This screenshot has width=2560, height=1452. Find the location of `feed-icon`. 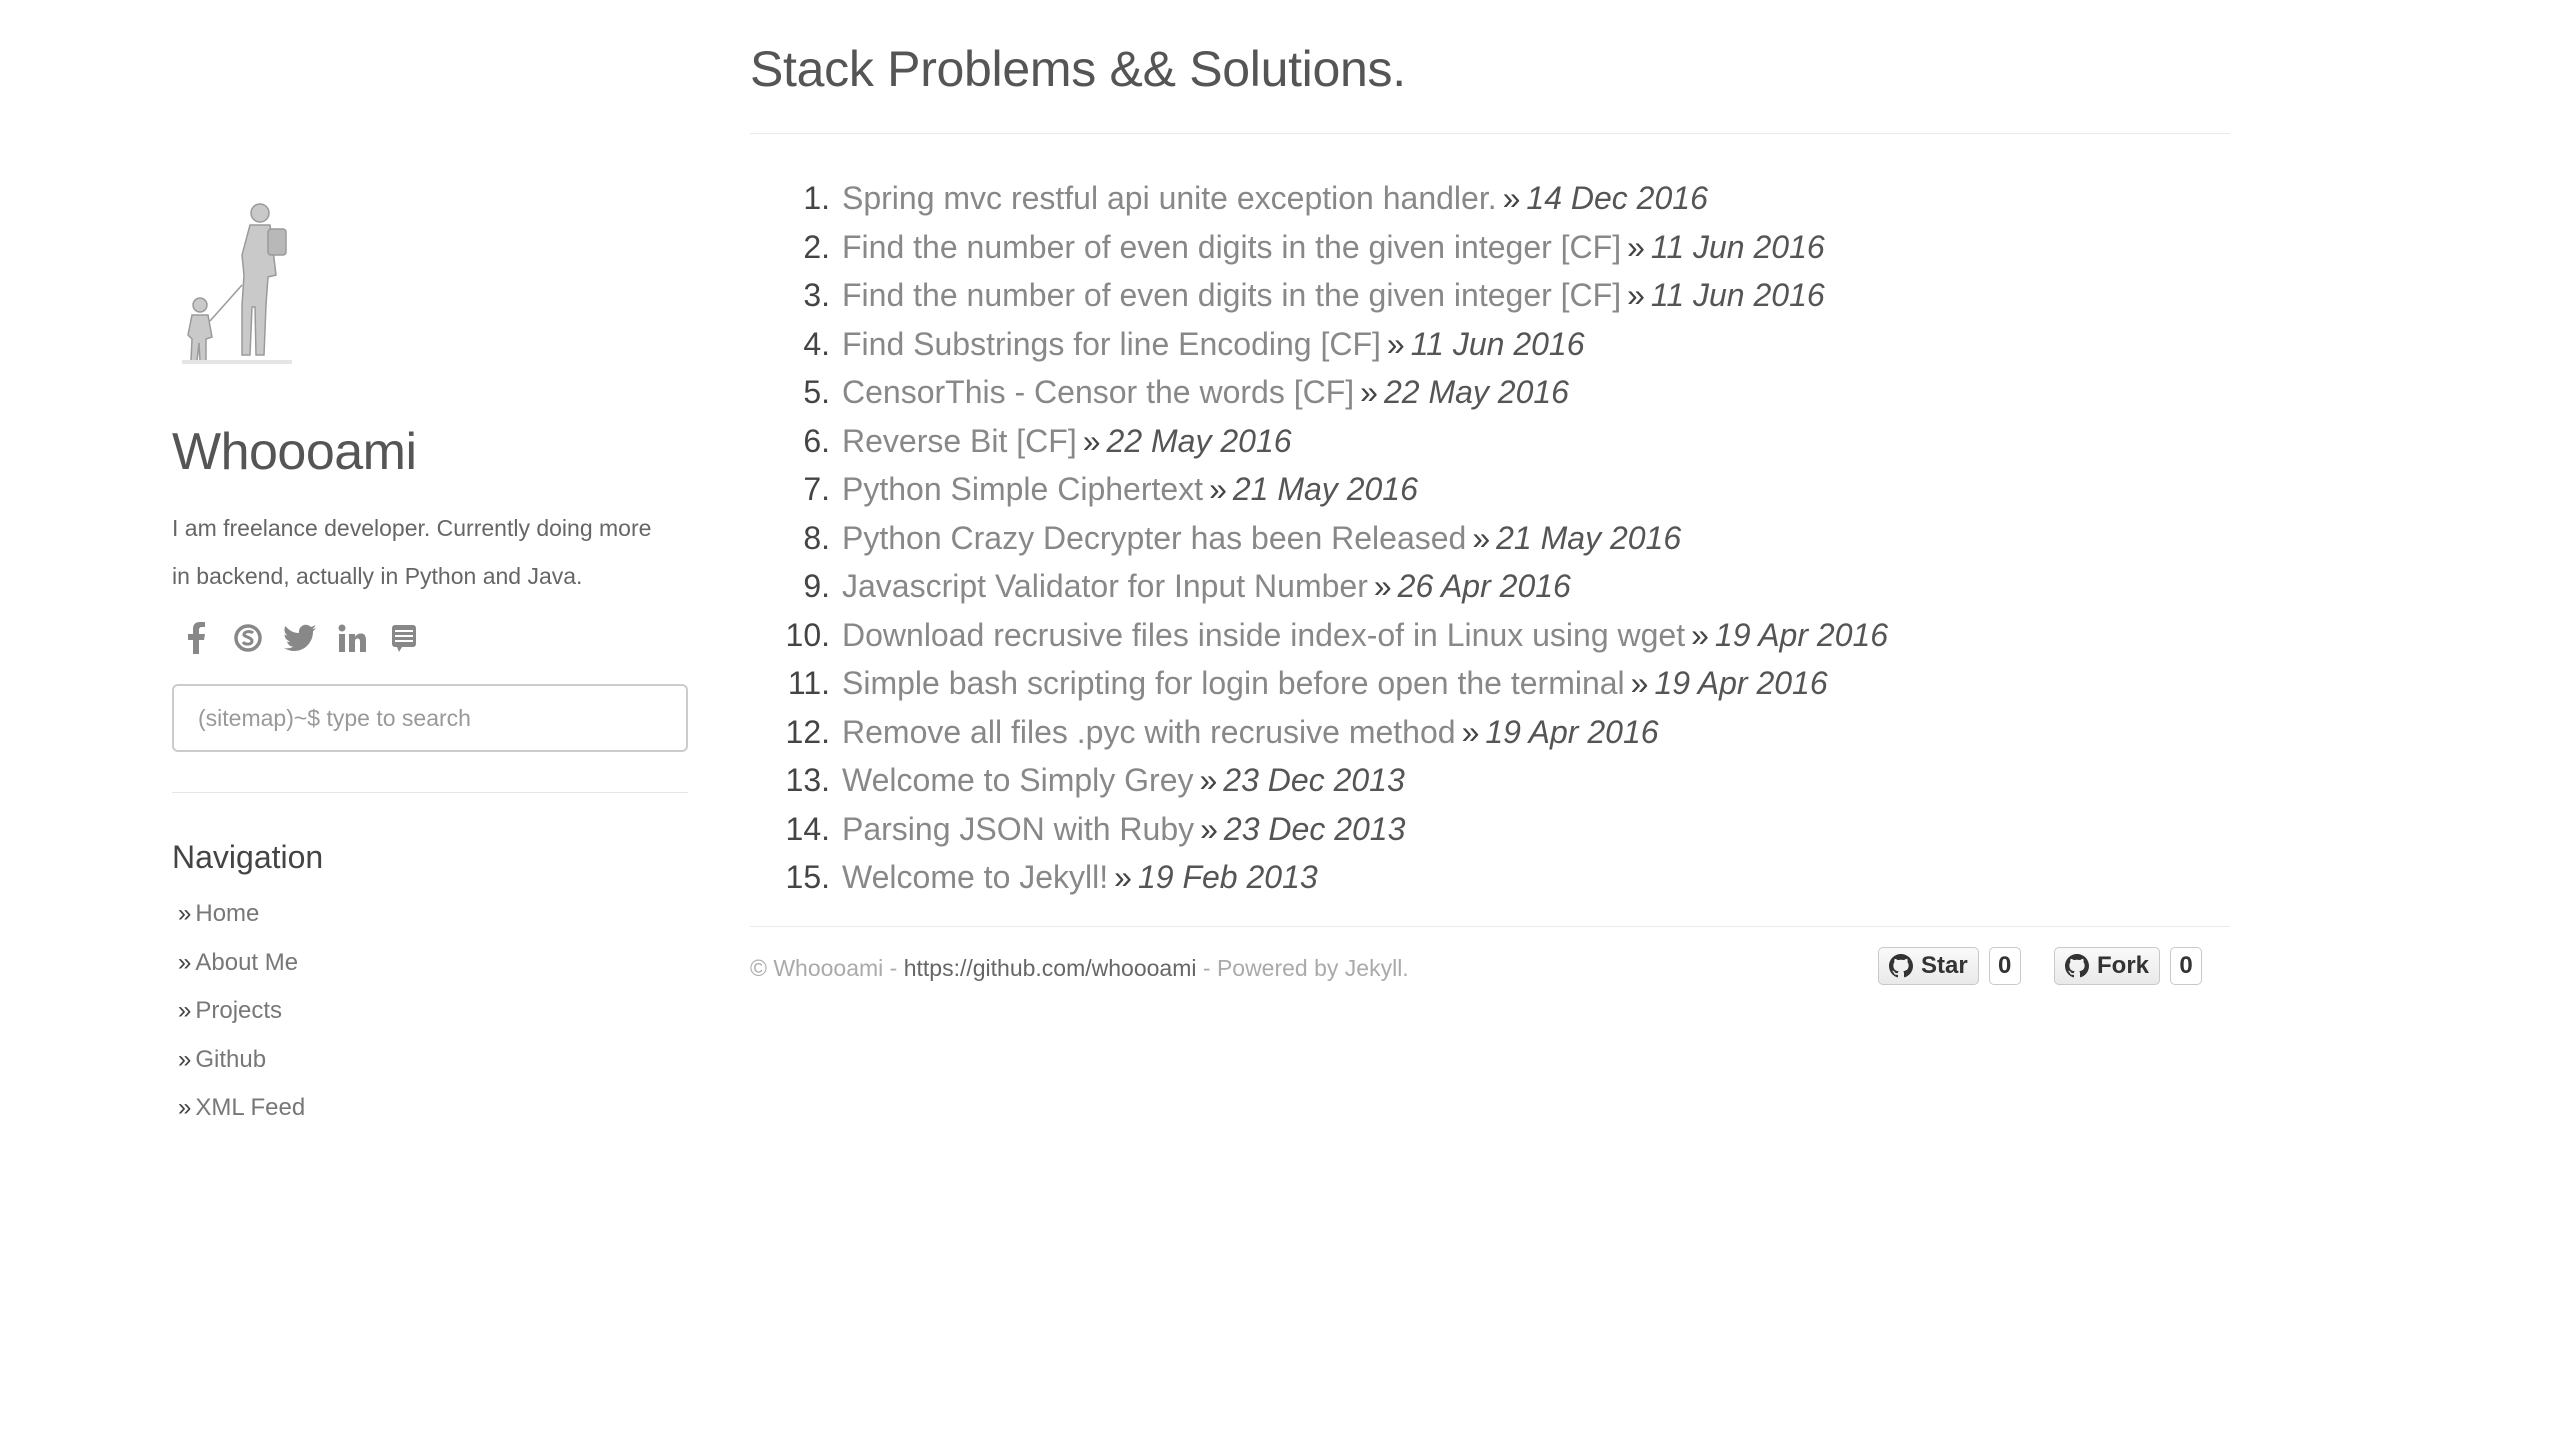

feed-icon is located at coordinates (404, 638).